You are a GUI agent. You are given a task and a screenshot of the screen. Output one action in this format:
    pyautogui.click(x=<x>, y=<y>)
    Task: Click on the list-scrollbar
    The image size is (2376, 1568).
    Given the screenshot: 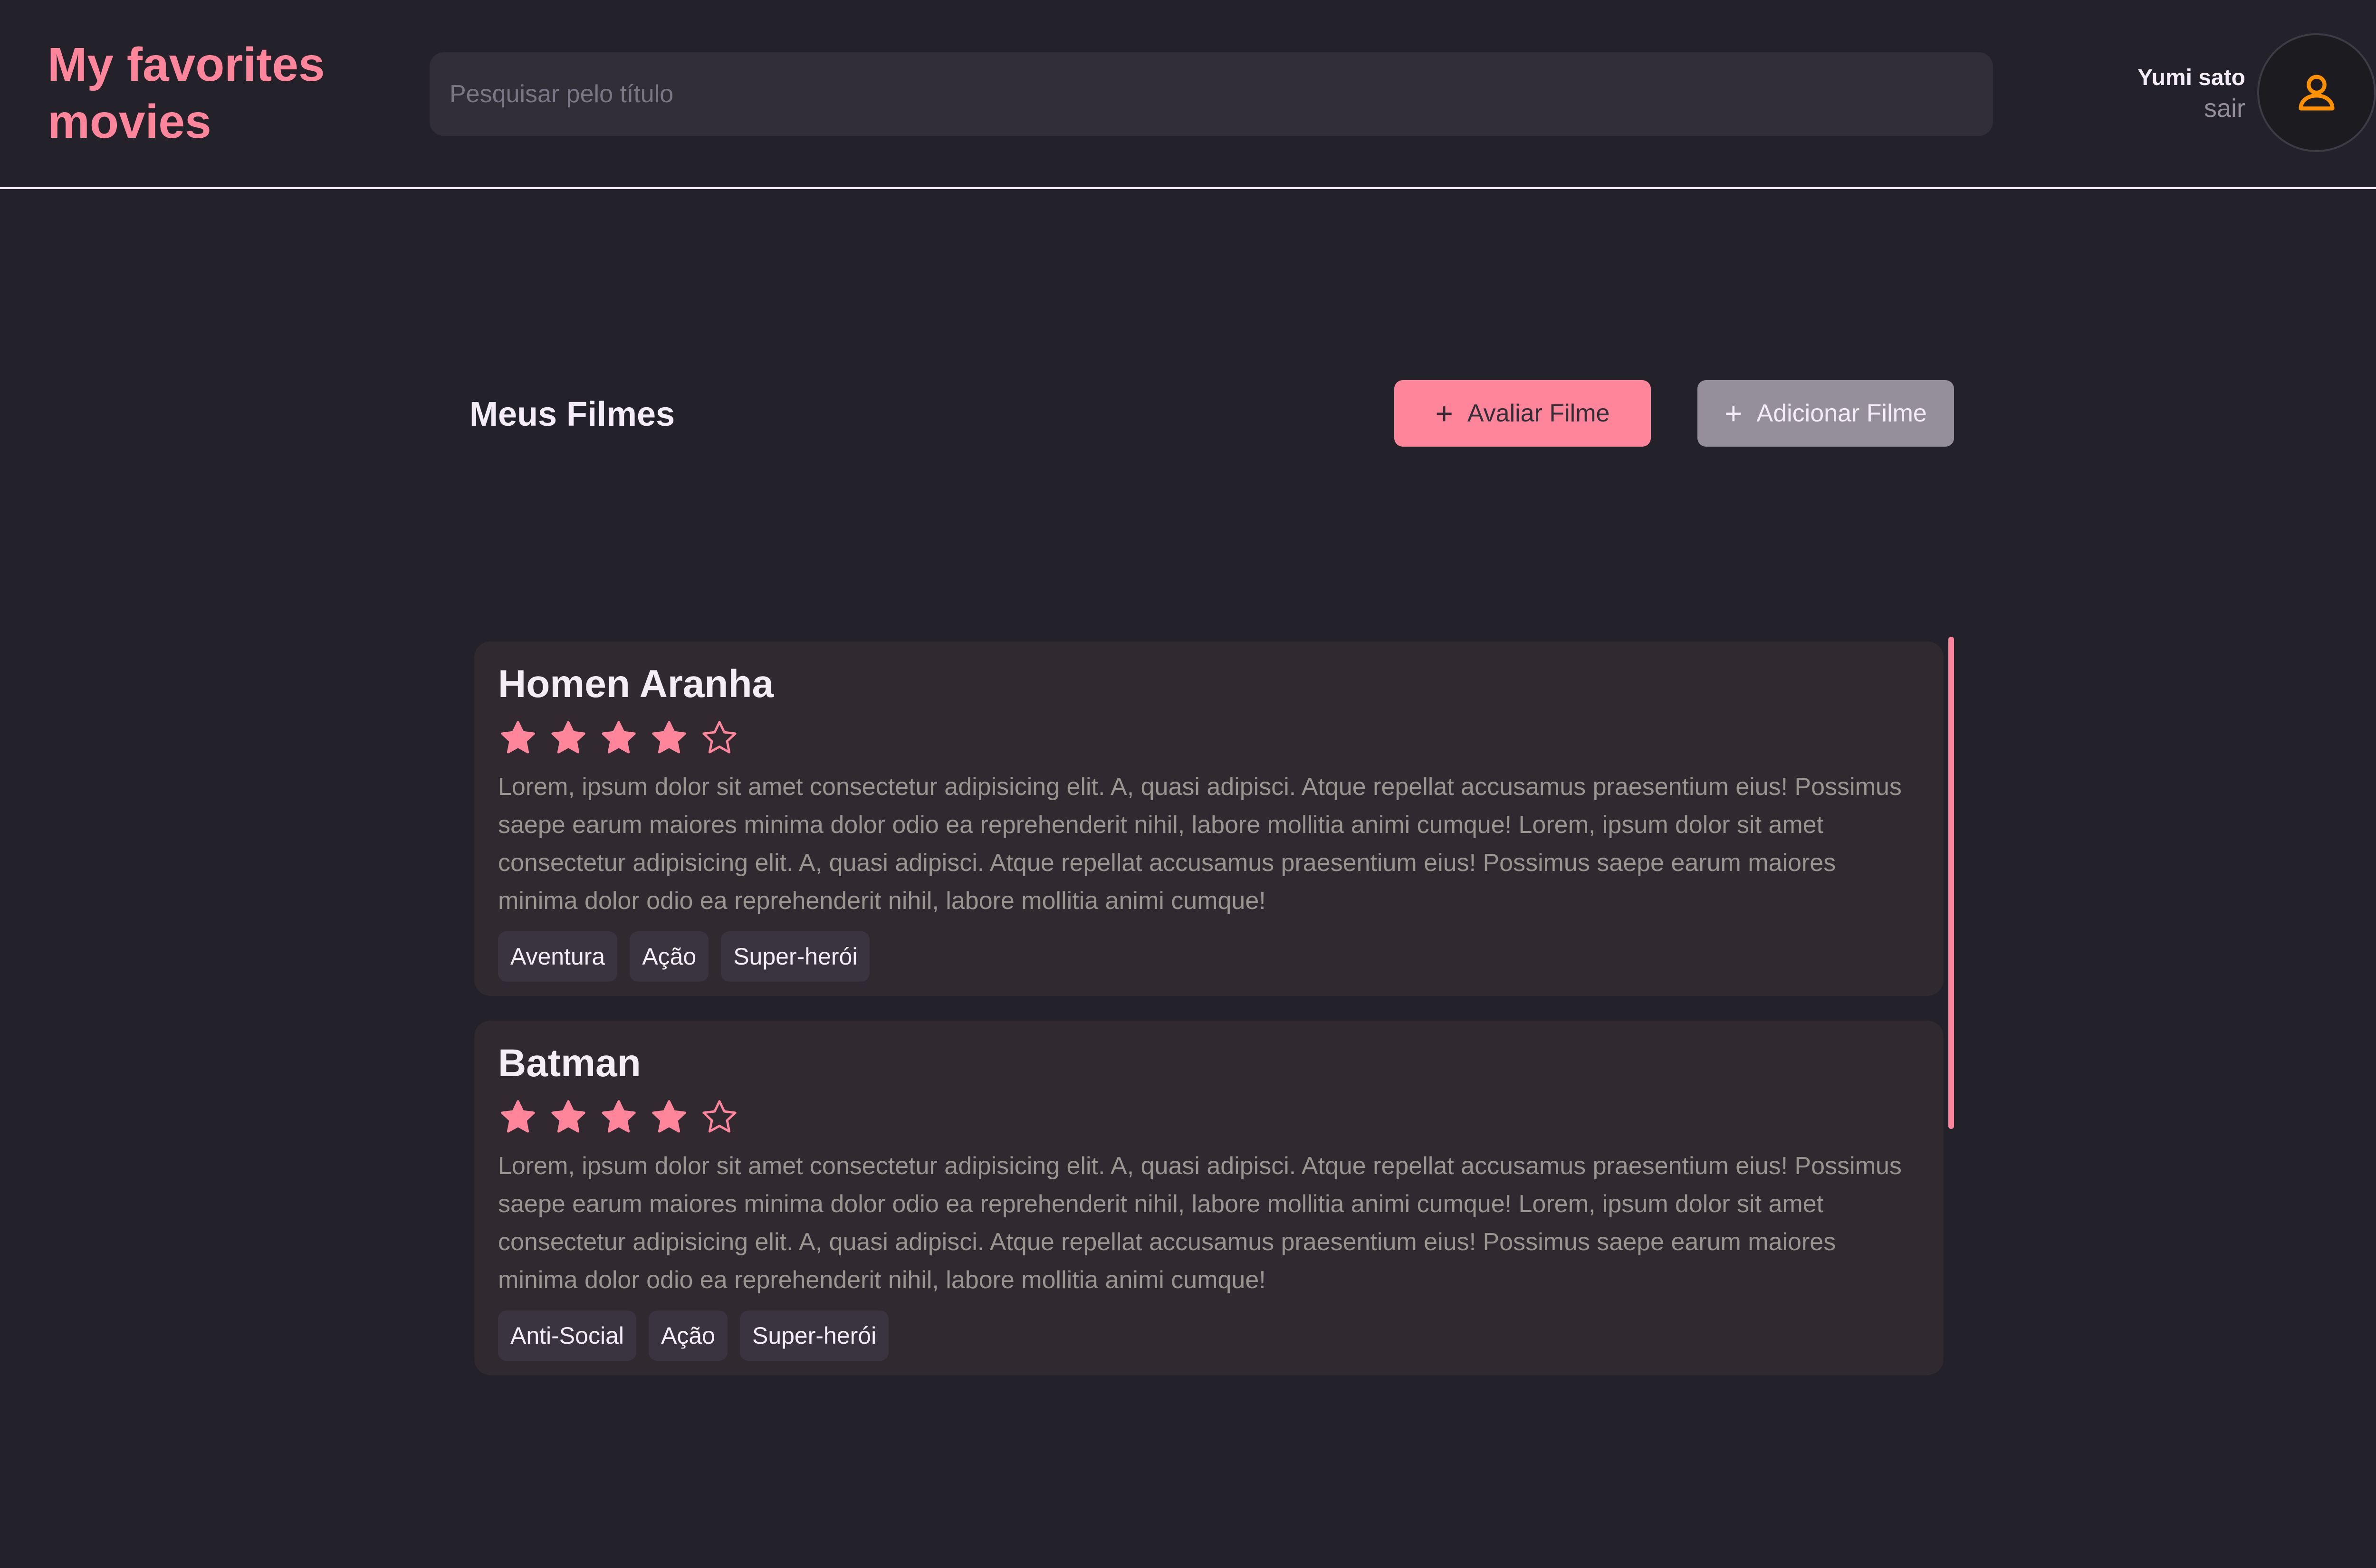 What is the action you would take?
    pyautogui.click(x=1951, y=883)
    